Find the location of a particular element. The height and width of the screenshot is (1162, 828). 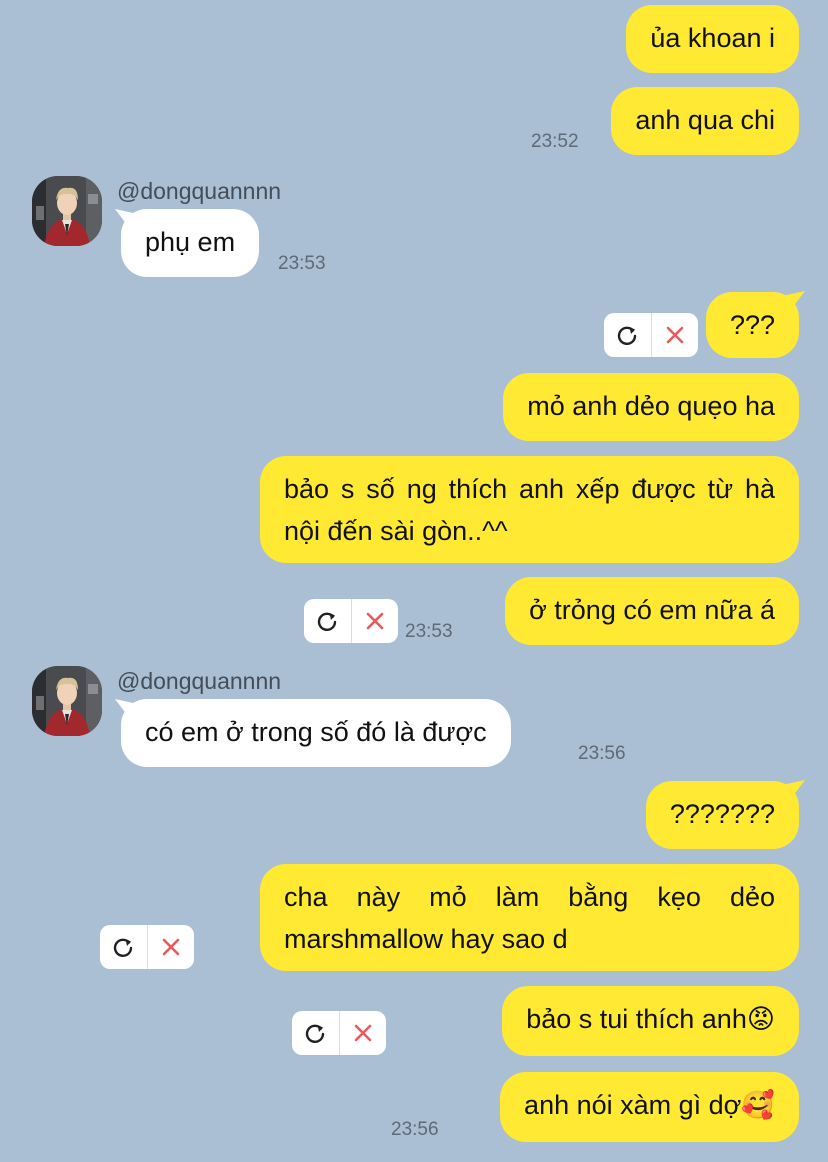

message-text: ủa khoan i is located at coordinates (712, 38).